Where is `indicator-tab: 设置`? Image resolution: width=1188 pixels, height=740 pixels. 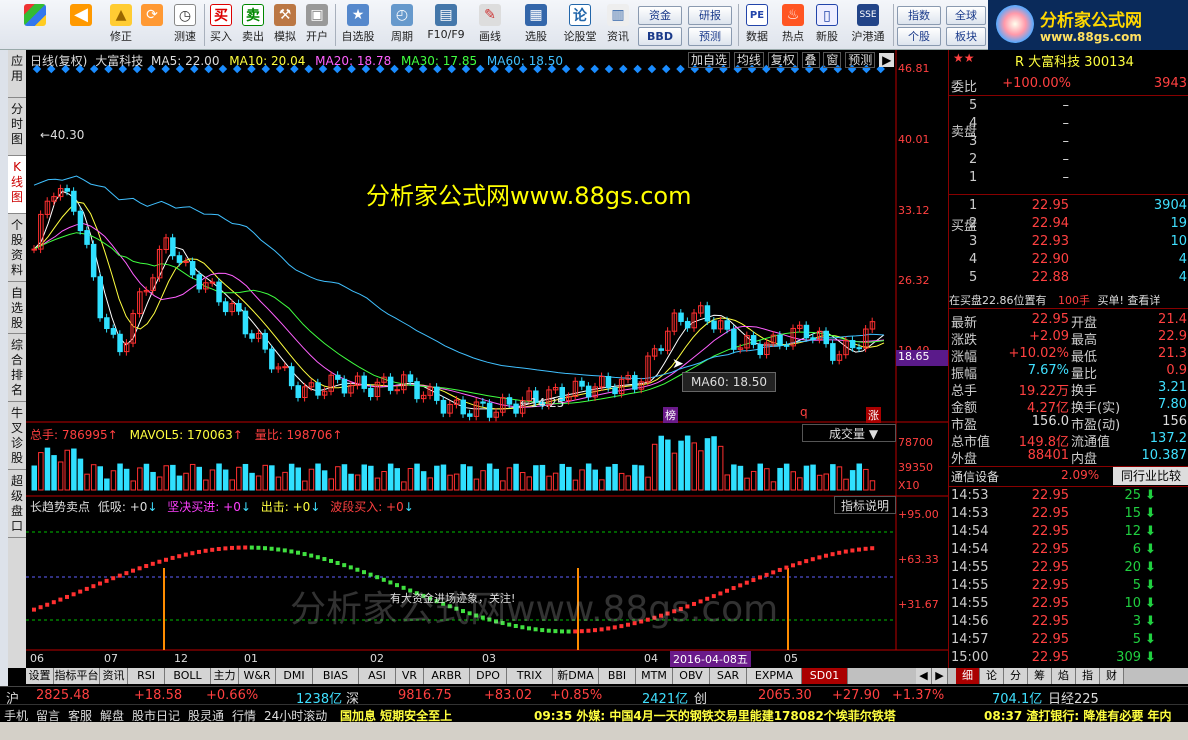 indicator-tab: 设置 is located at coordinates (40, 676).